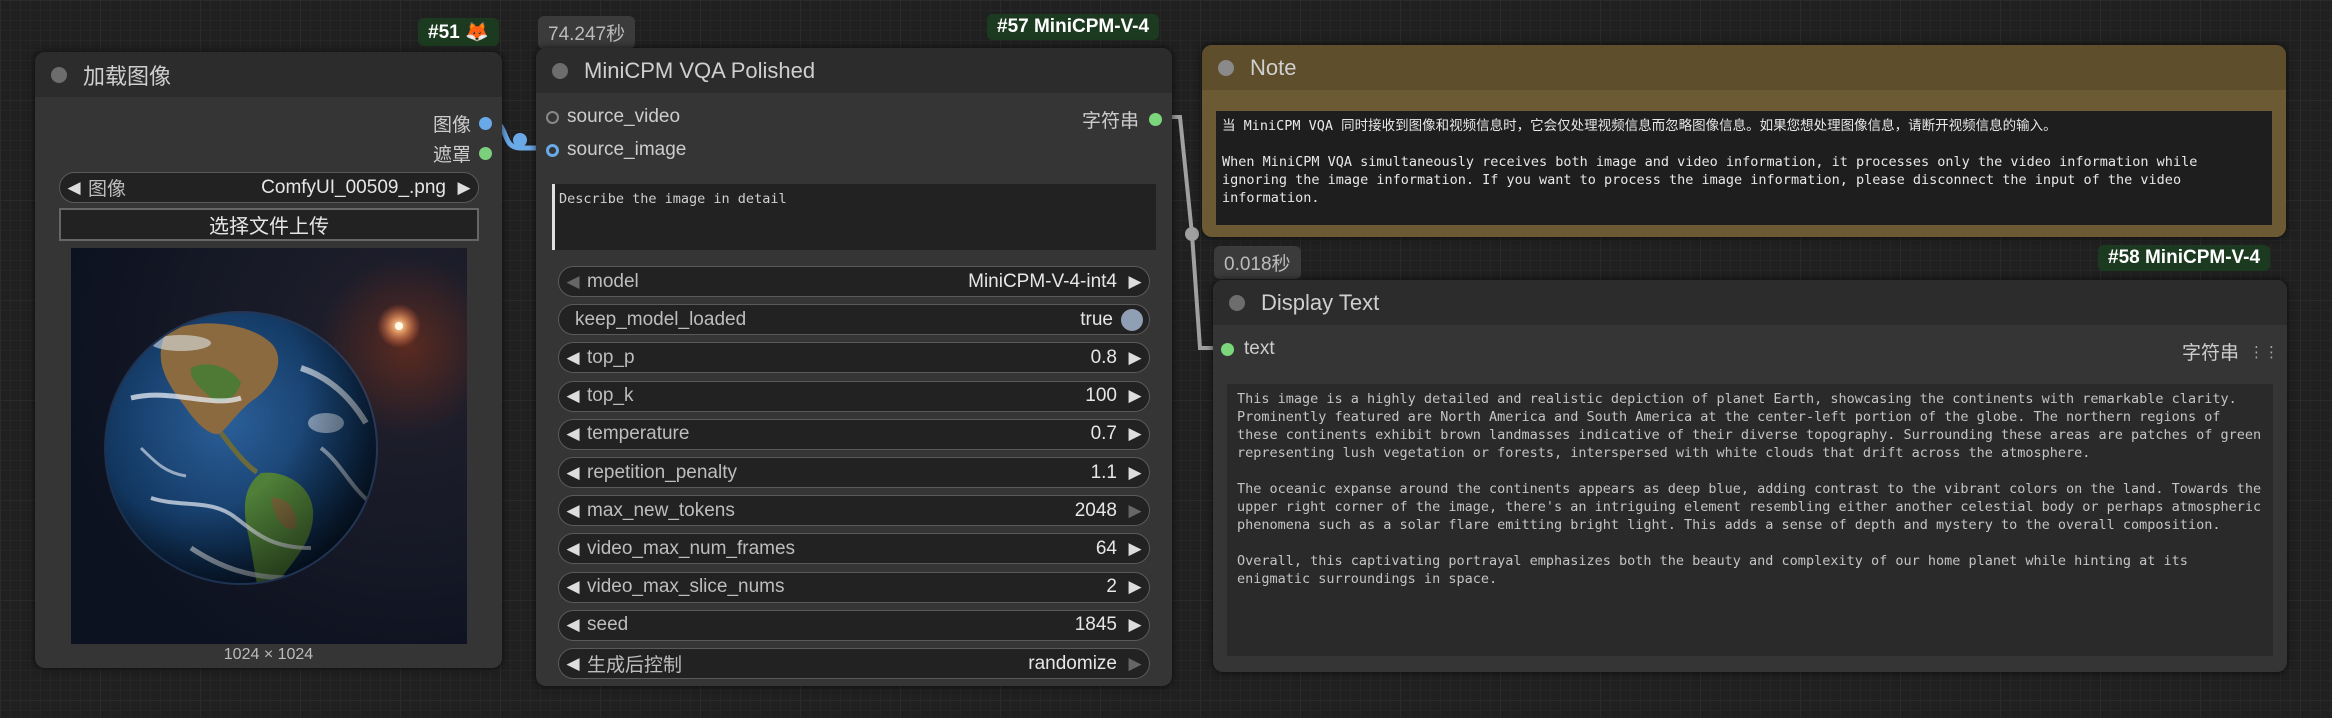 The width and height of the screenshot is (2332, 718). I want to click on widget-4: ◀ top_k 100 ▶, so click(854, 396).